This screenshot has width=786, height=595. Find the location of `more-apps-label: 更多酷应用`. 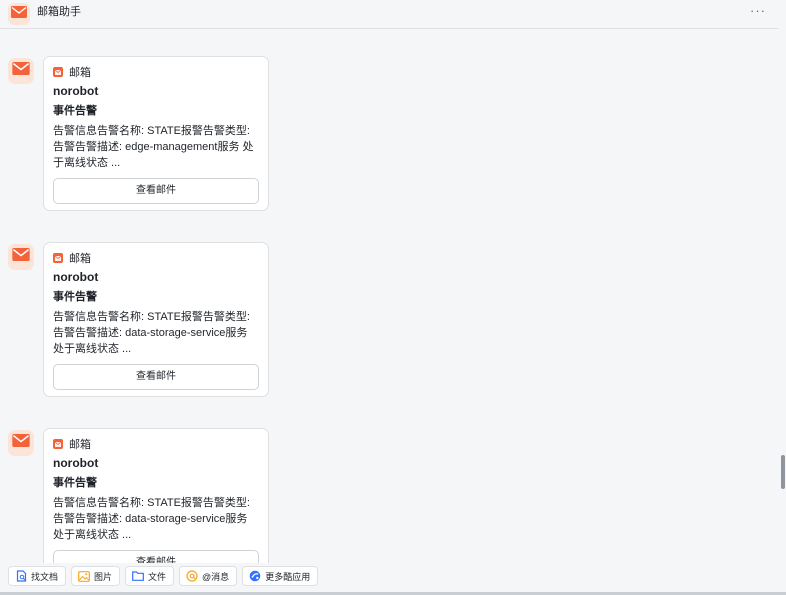

more-apps-label: 更多酷应用 is located at coordinates (288, 576).